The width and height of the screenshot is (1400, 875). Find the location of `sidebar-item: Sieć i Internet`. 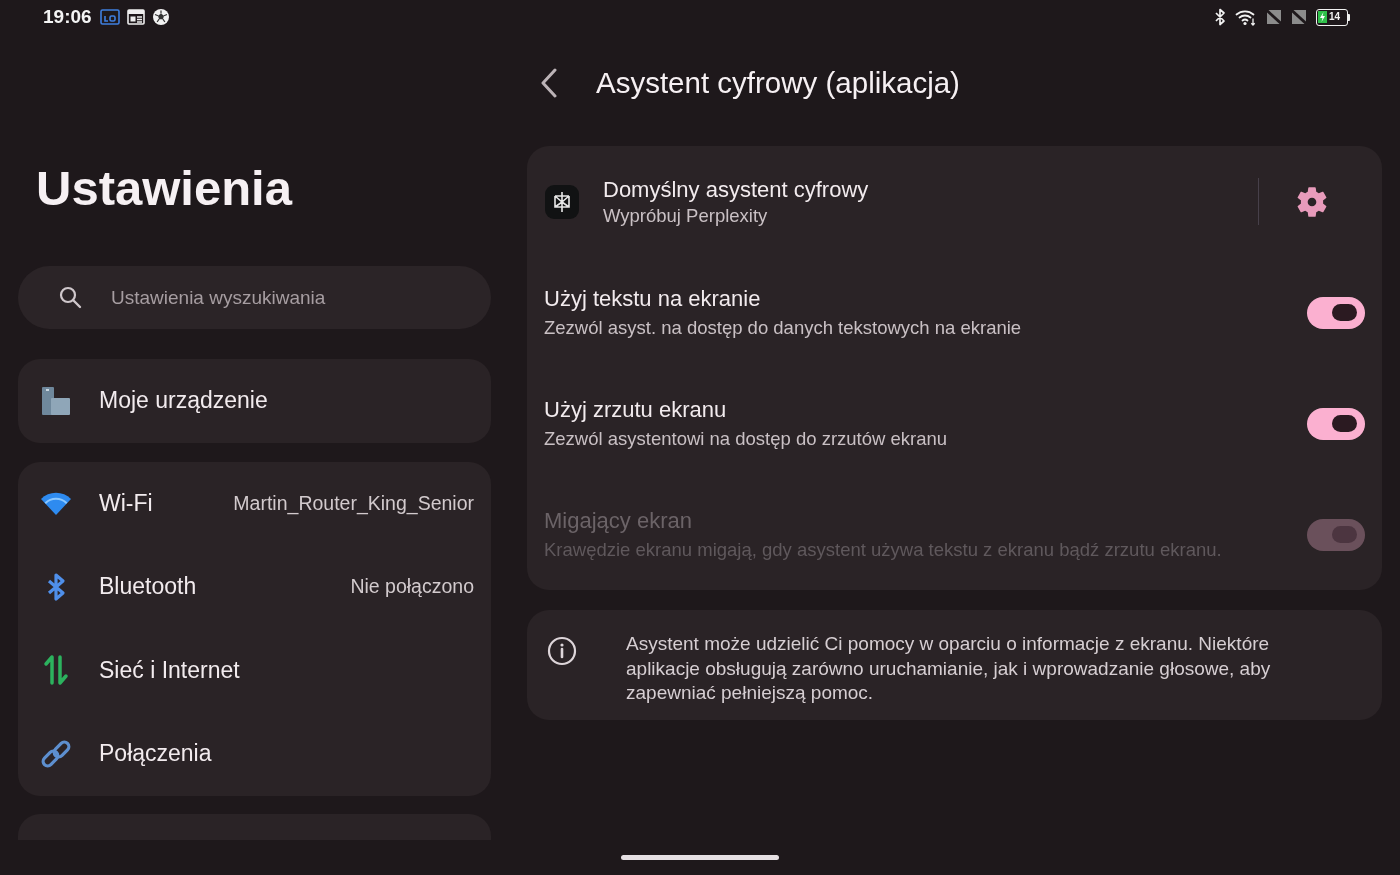

sidebar-item: Sieć i Internet is located at coordinates (169, 670).